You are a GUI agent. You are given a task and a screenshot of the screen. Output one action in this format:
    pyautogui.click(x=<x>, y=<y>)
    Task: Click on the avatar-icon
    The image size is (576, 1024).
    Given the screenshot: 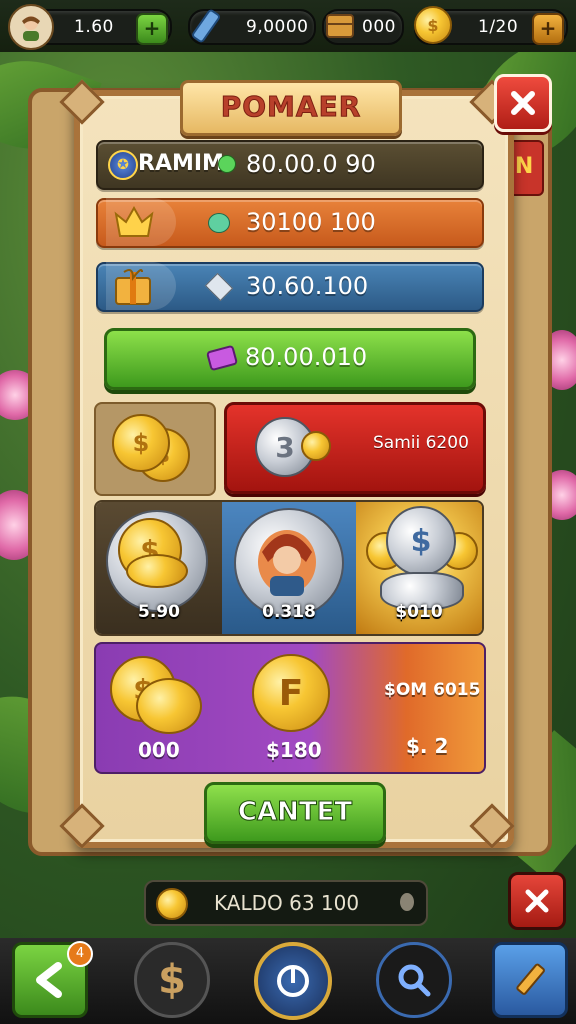 What is the action you would take?
    pyautogui.click(x=31, y=27)
    